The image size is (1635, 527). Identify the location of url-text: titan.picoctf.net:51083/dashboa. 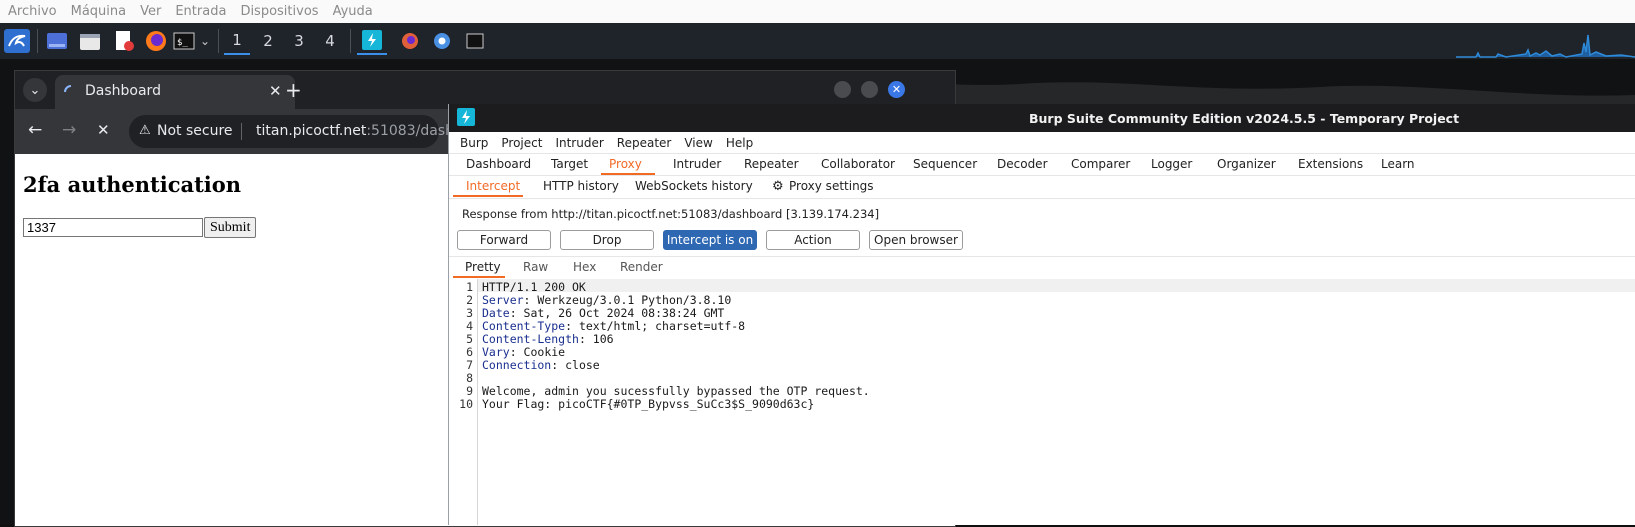
(368, 131).